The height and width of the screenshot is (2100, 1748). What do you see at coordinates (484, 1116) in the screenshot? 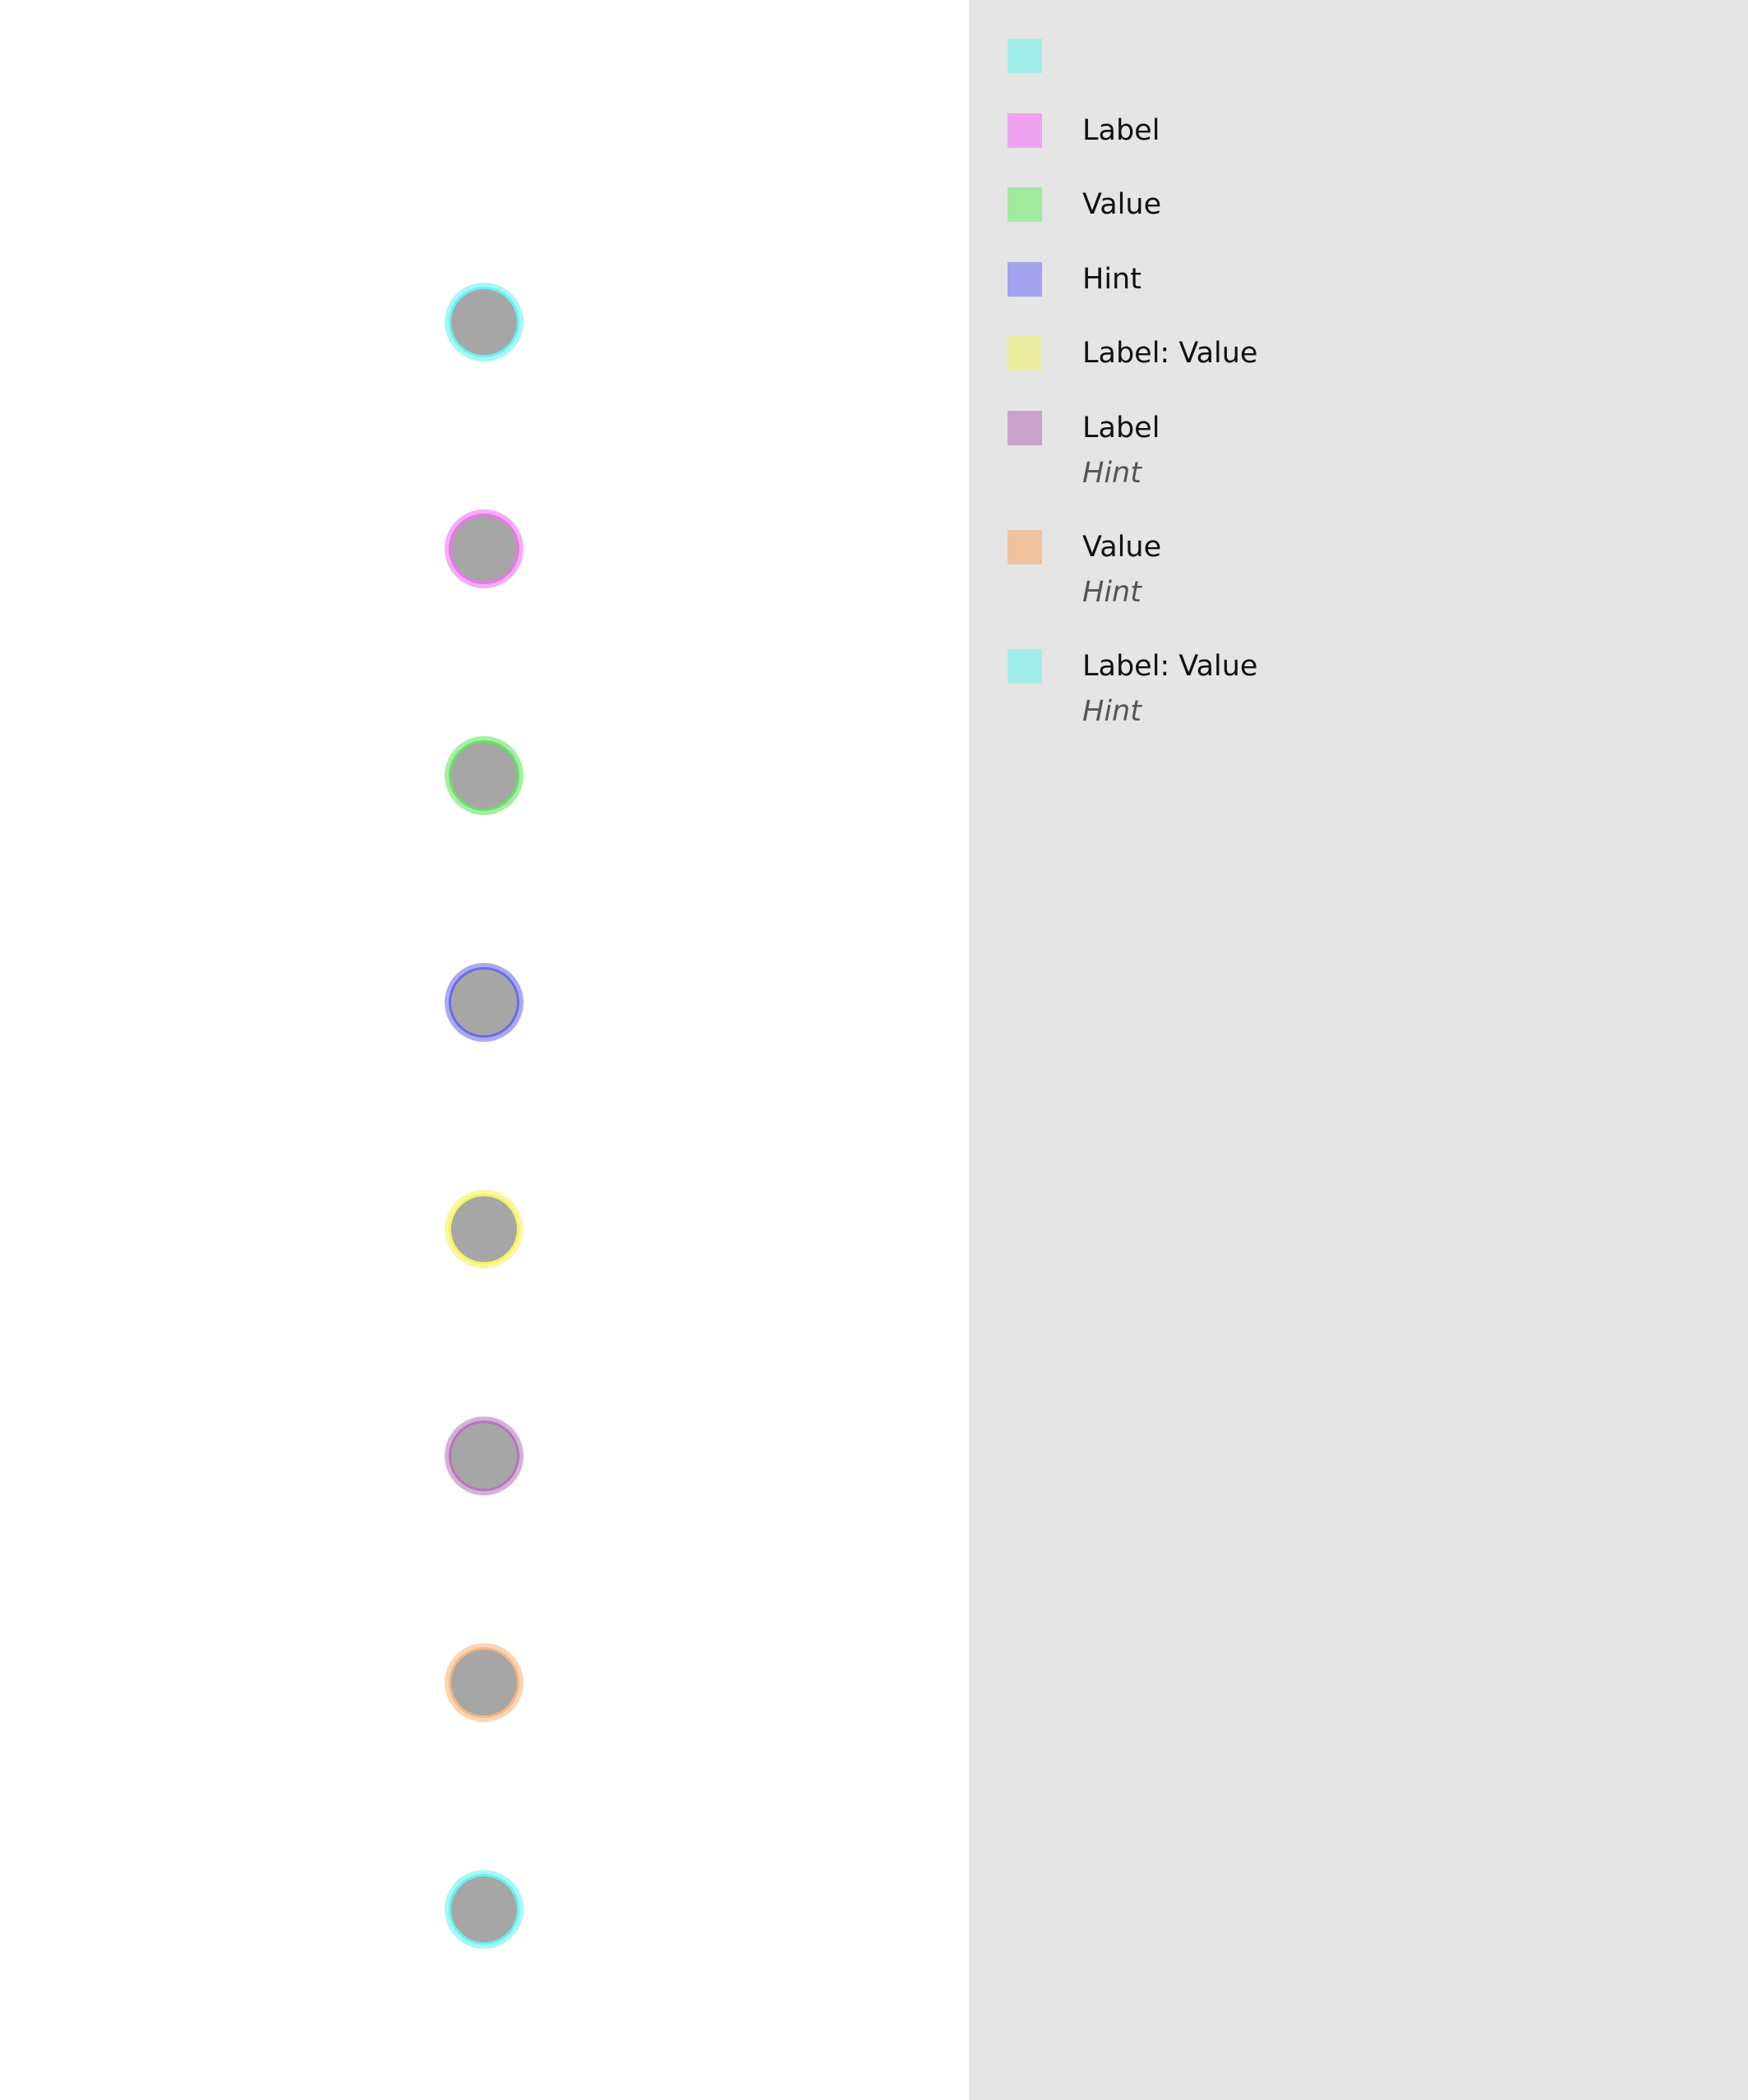
I see `scatter-plot` at bounding box center [484, 1116].